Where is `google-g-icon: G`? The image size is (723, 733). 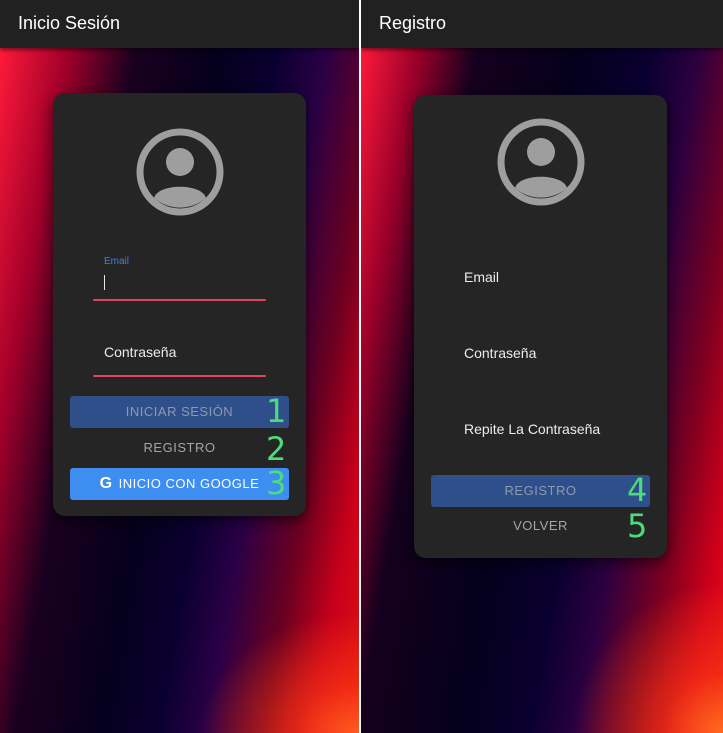 google-g-icon: G is located at coordinates (106, 483).